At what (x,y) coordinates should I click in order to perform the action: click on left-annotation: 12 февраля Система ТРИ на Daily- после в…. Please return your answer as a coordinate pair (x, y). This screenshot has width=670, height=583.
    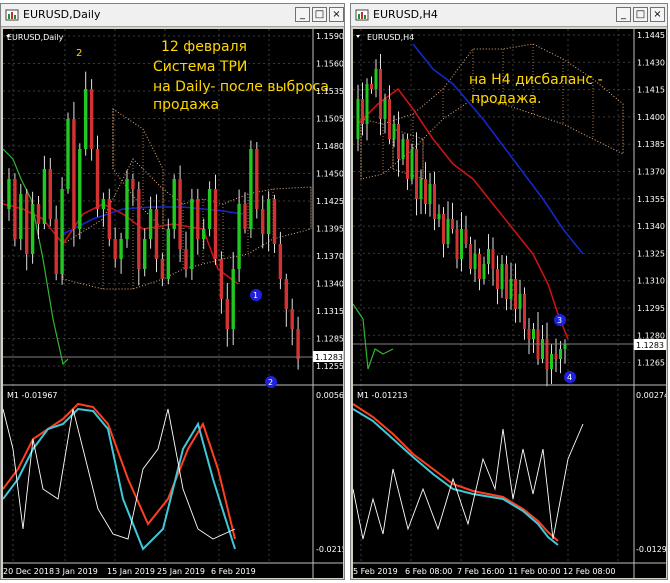
    Looking at the image, I should click on (241, 76).